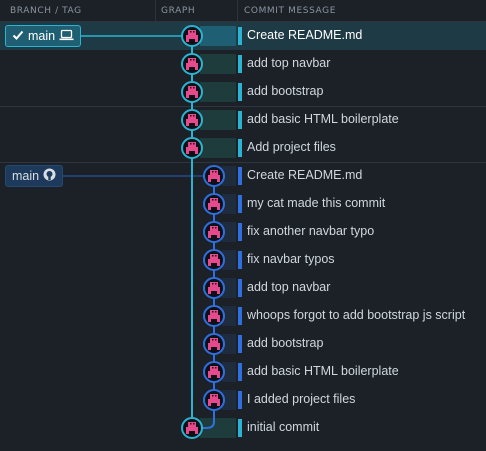 The height and width of the screenshot is (451, 486). I want to click on remote-branch-main: main, so click(34, 176).